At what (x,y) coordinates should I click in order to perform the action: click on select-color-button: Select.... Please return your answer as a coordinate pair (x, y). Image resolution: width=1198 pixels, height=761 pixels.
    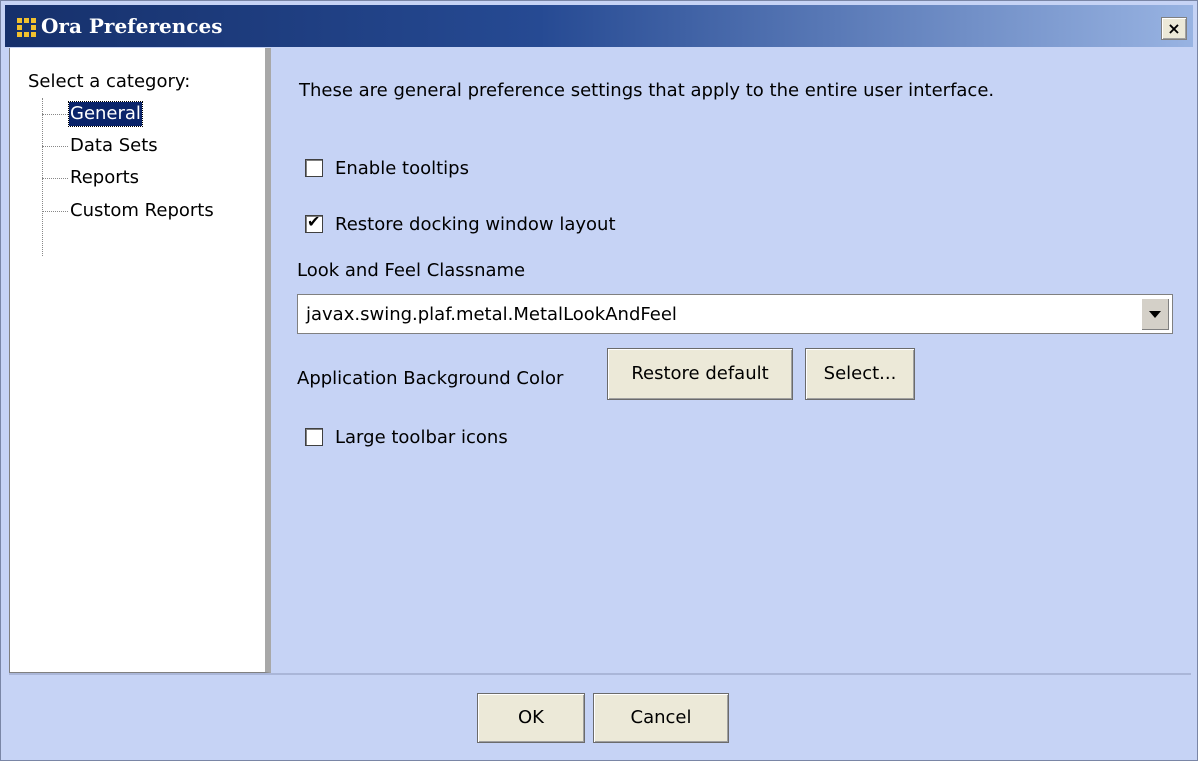
    Looking at the image, I should click on (860, 374).